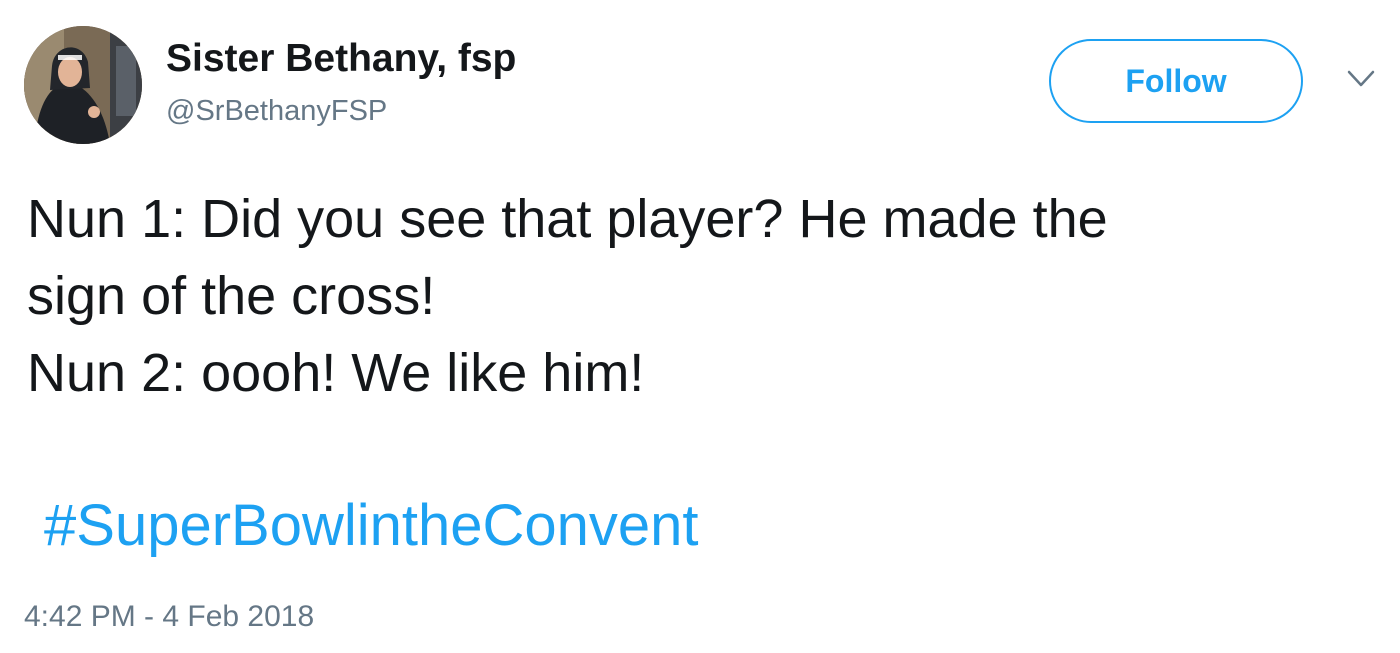 This screenshot has height=653, width=1400. I want to click on hashtag-link: #SuperBowlintheConvent, so click(371, 526).